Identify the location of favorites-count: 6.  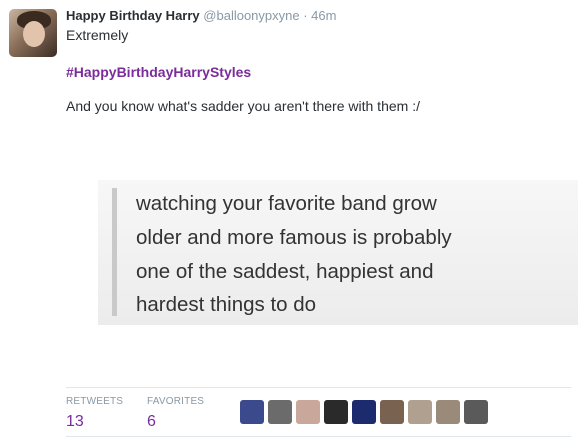
(175, 422).